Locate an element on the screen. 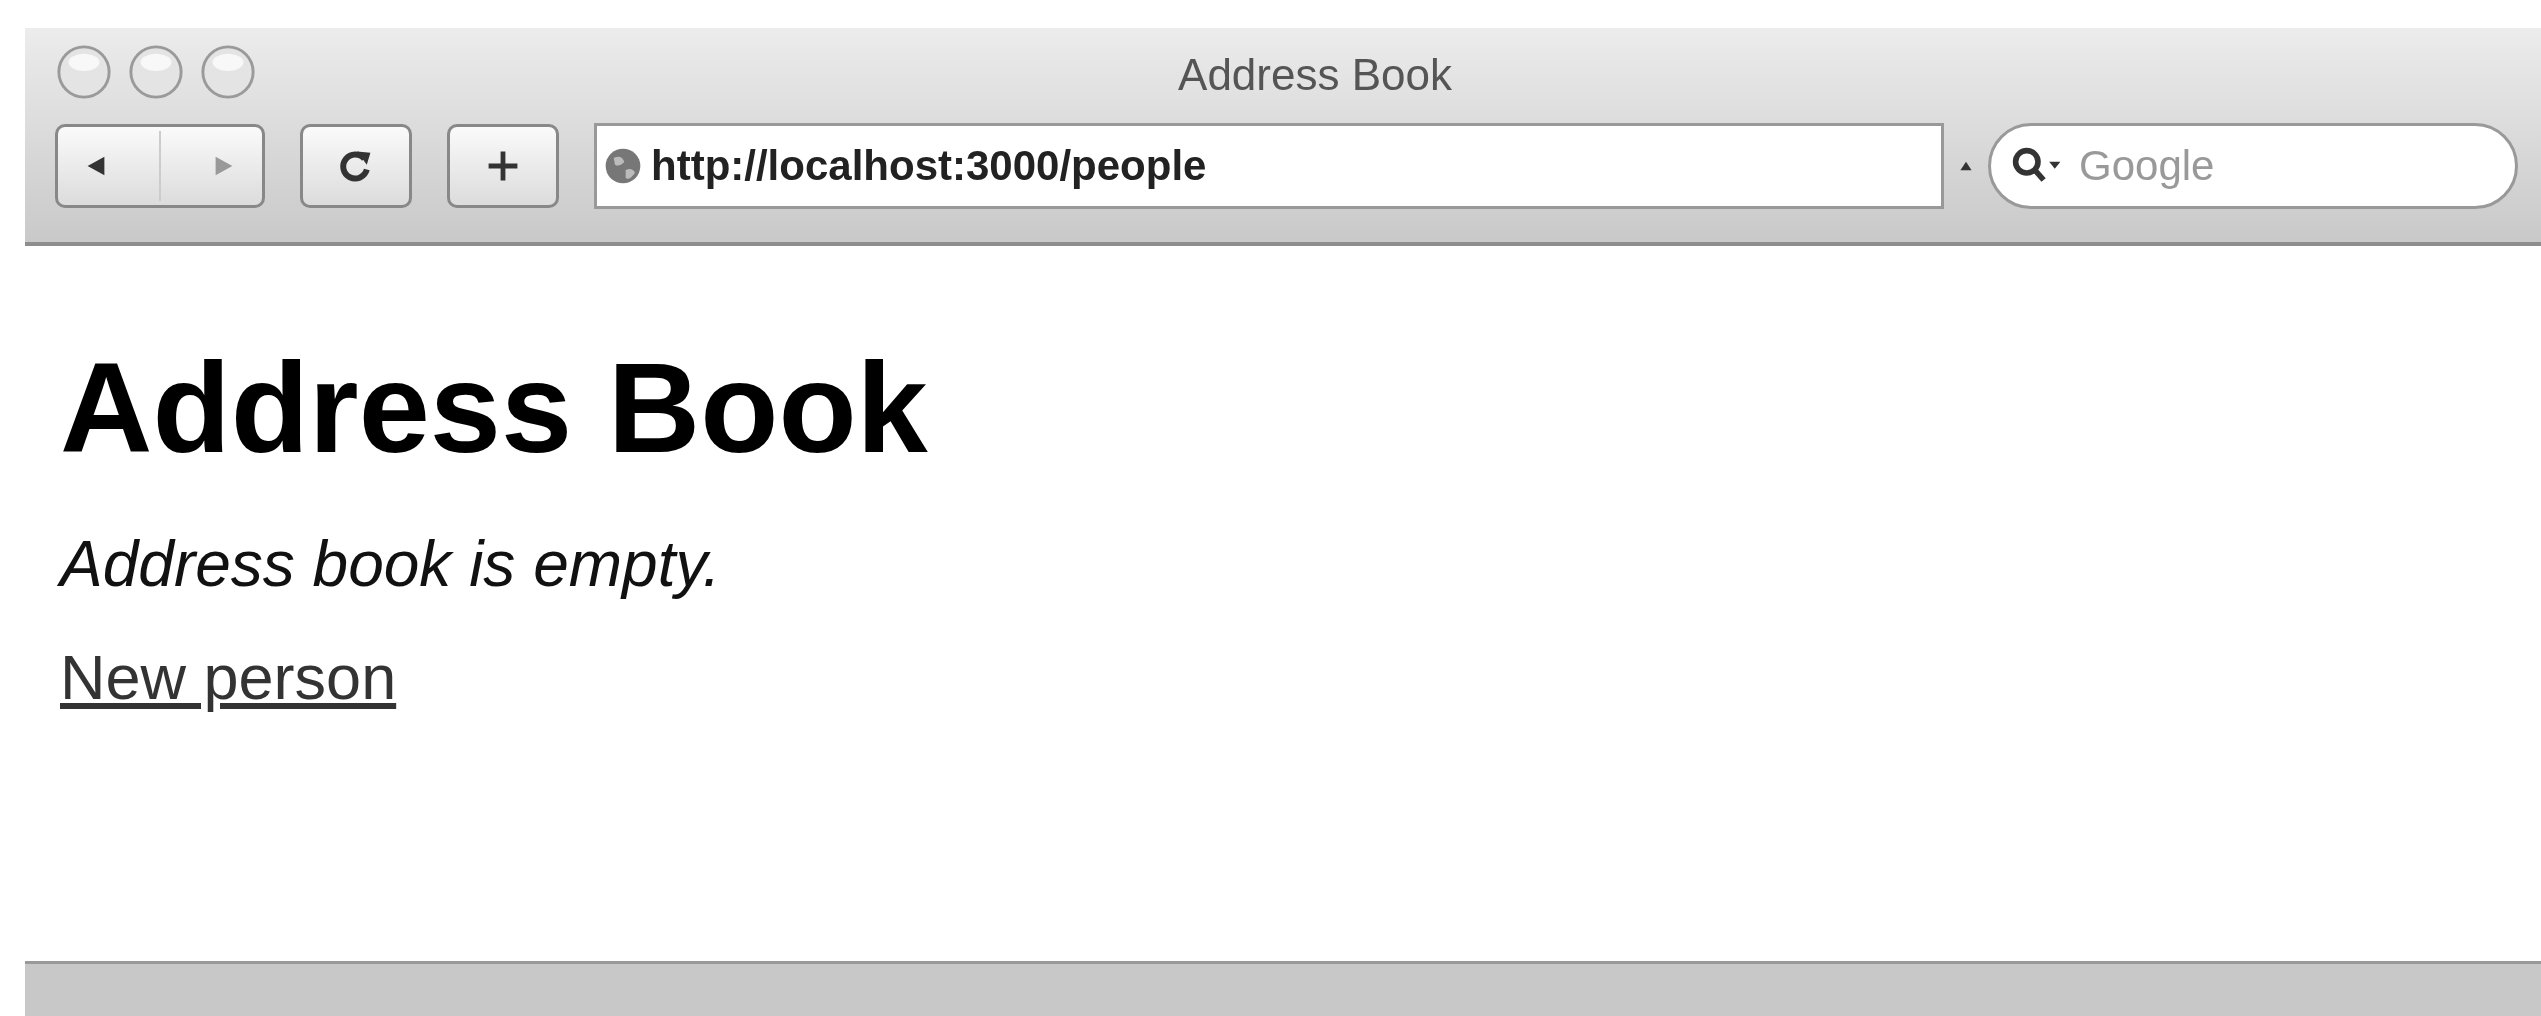 The height and width of the screenshot is (1016, 2541). page-heading: Address Book is located at coordinates (494, 408).